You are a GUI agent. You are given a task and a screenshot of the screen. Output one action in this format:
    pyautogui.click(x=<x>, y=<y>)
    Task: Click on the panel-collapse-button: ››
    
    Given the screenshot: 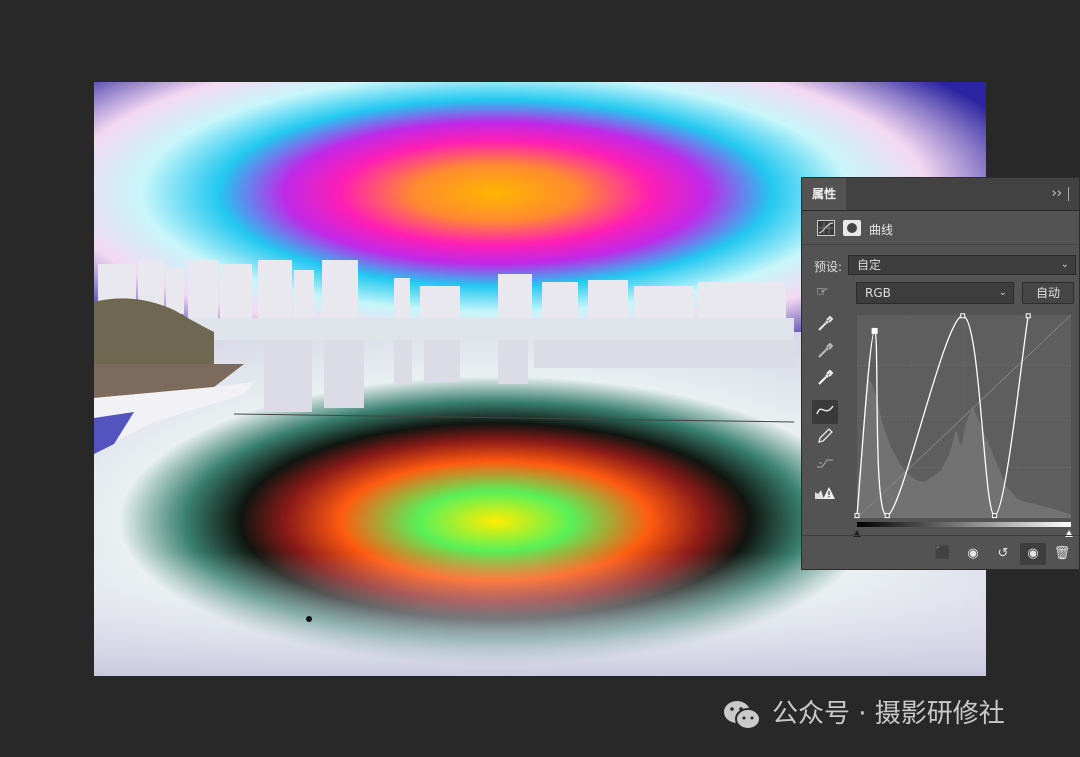 What is the action you would take?
    pyautogui.click(x=1060, y=194)
    